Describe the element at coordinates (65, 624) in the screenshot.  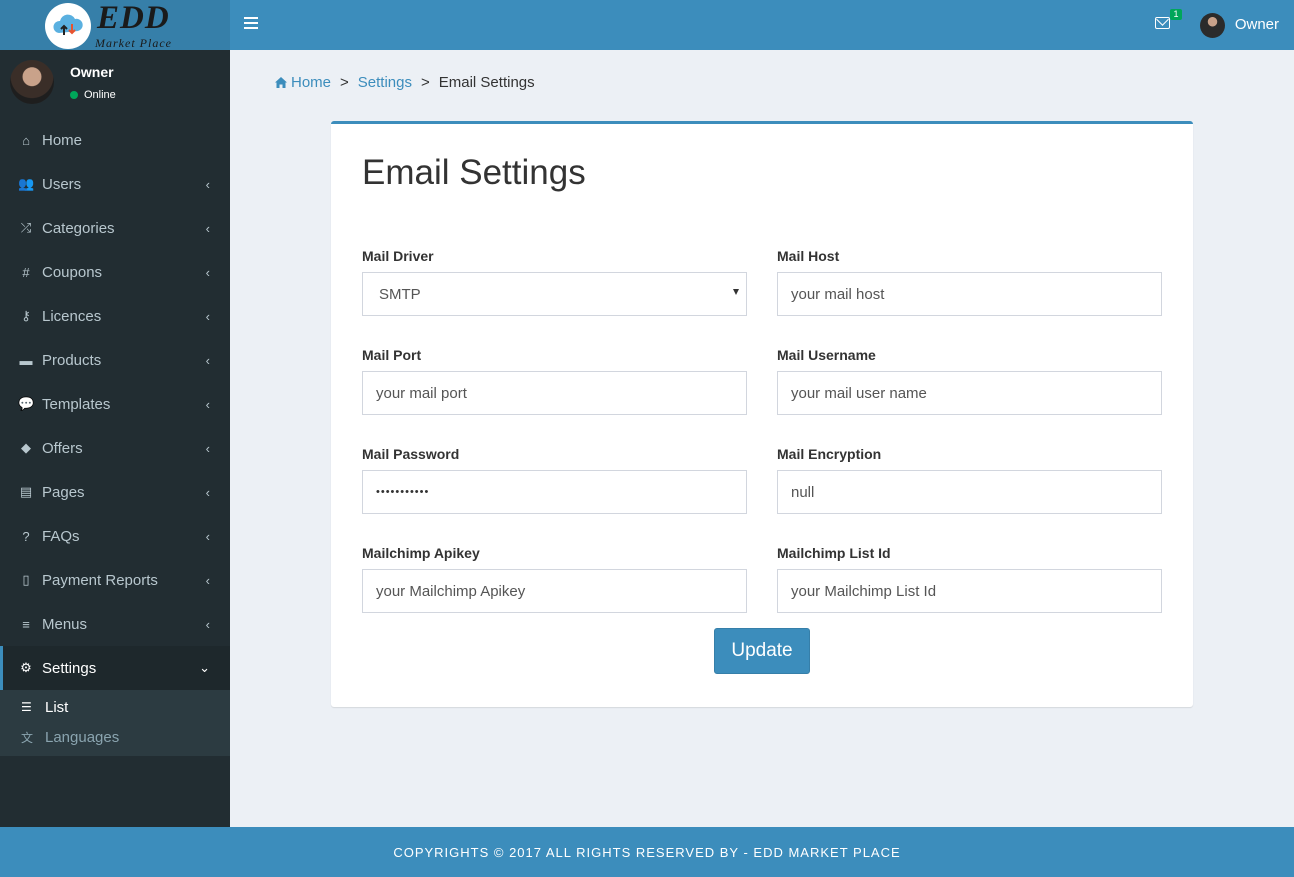
I see `sidebar-item-label: Menus` at that location.